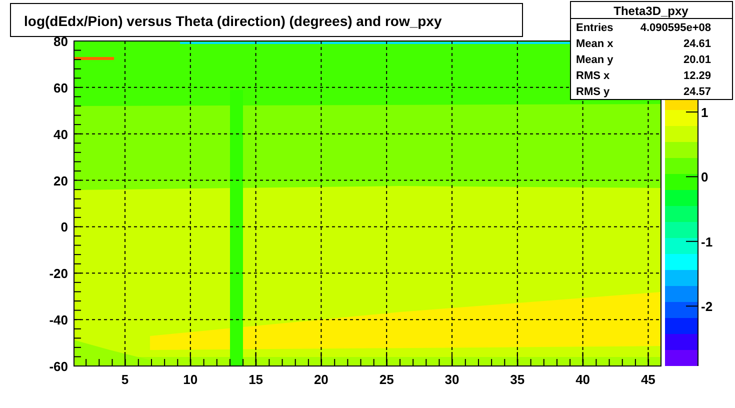 This screenshot has height=408, width=735. What do you see at coordinates (675, 28) in the screenshot?
I see `stats-value: 4.090595e+08` at bounding box center [675, 28].